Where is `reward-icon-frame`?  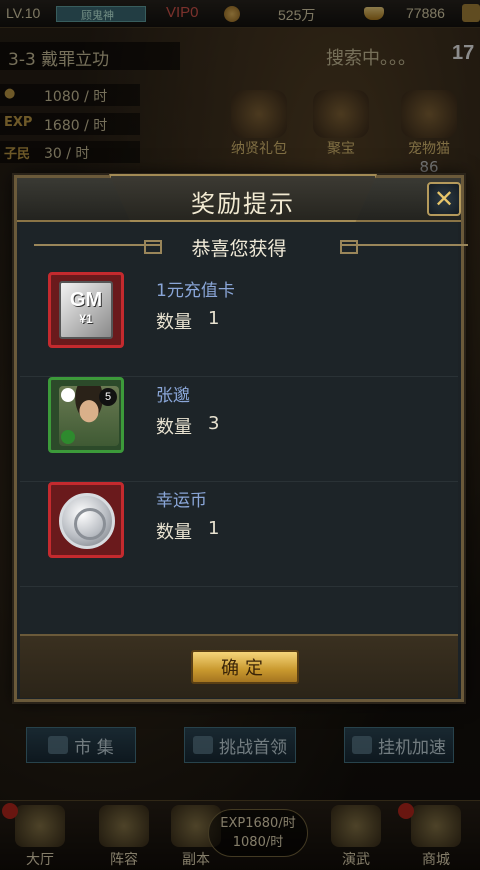
reward-icon-frame is located at coordinates (86, 520).